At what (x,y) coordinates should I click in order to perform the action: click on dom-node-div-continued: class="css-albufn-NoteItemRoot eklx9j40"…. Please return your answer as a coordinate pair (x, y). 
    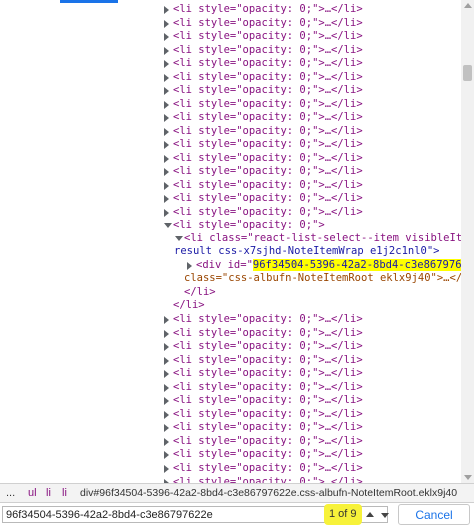
    Looking at the image, I should click on (322, 279).